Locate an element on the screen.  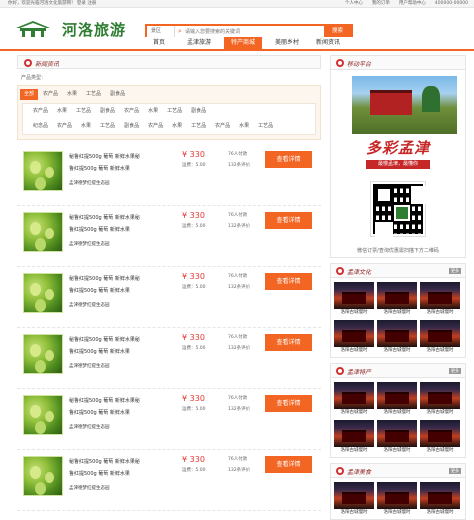
help-center-link: 用户帮助中心 is located at coordinates (412, 4).